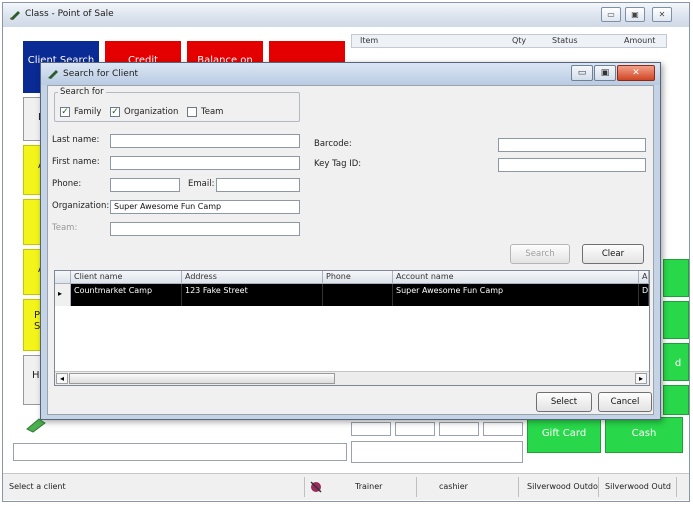 Image resolution: width=693 pixels, height=506 pixels. I want to click on dialog-minimize-button: ▭, so click(582, 73).